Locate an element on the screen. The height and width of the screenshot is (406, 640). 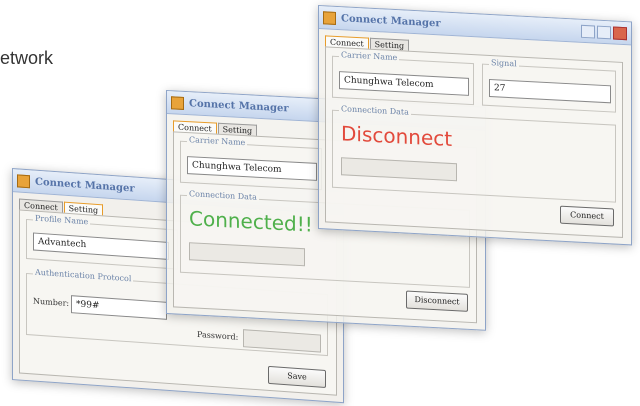
connect-button: Connect is located at coordinates (587, 216).